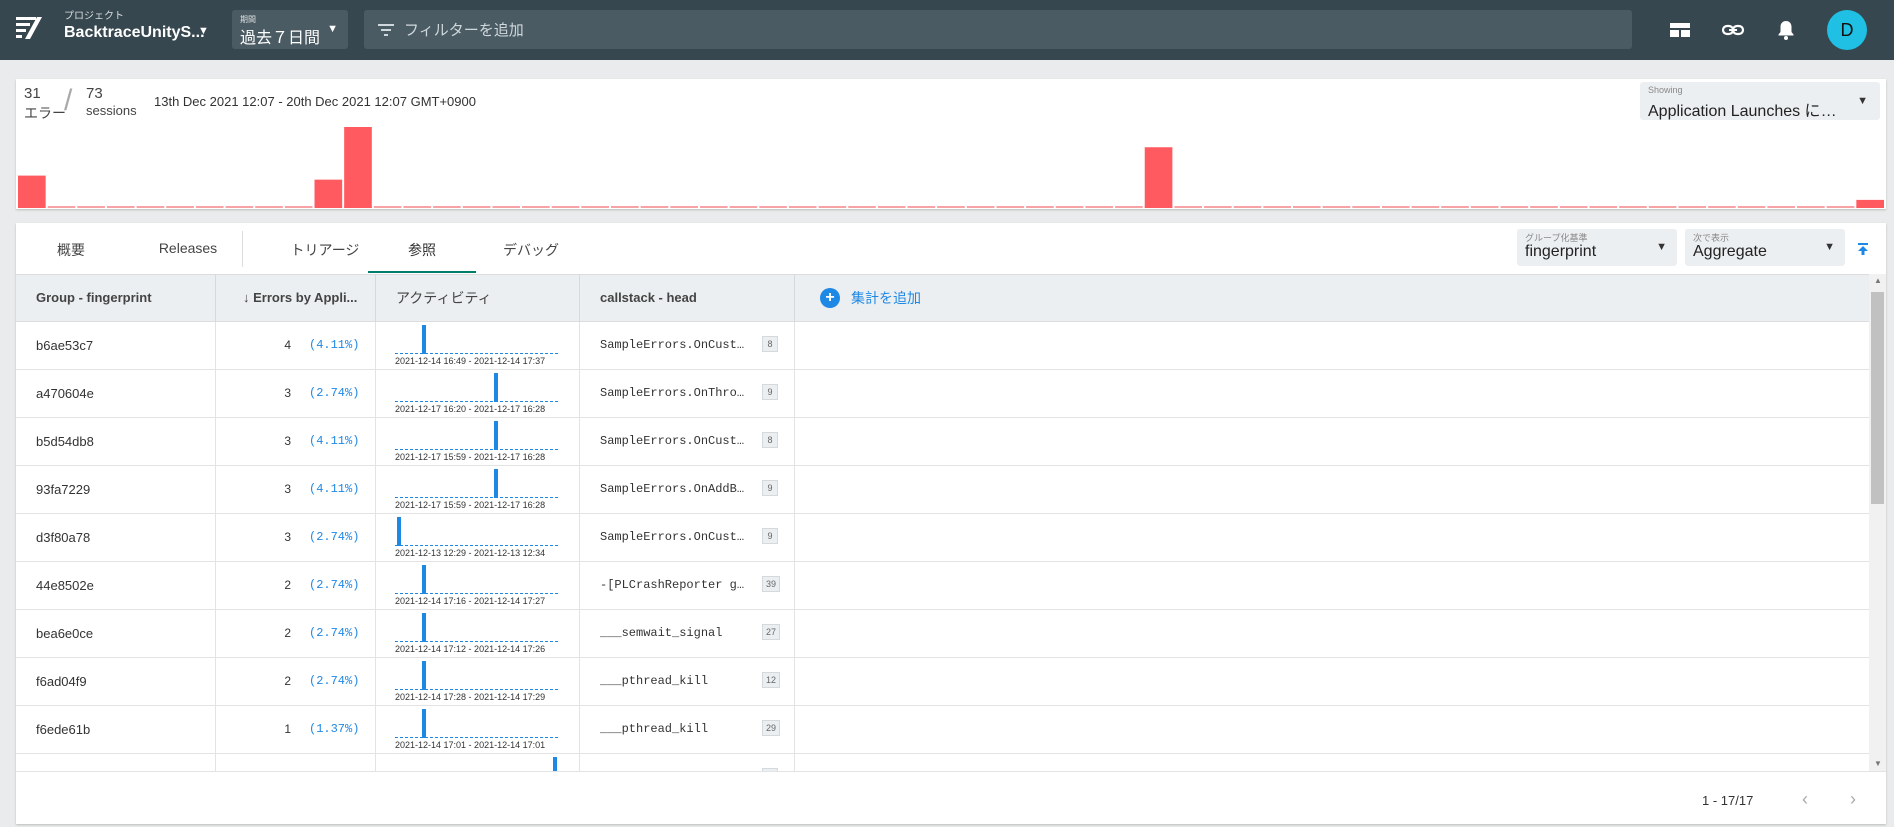 The height and width of the screenshot is (827, 1894). I want to click on callstack-cell: ___semwait_signal 27, so click(687, 633).